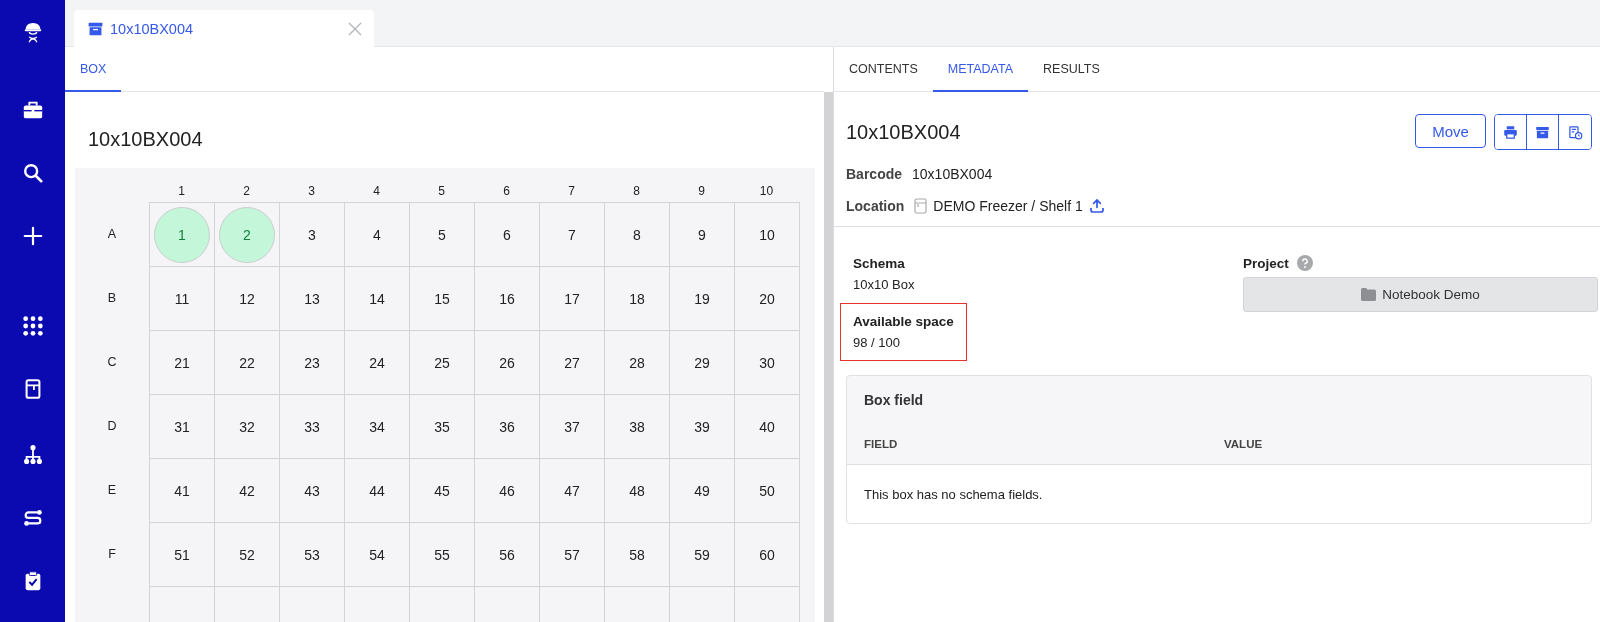  What do you see at coordinates (32, 173) in the screenshot?
I see `search-icon` at bounding box center [32, 173].